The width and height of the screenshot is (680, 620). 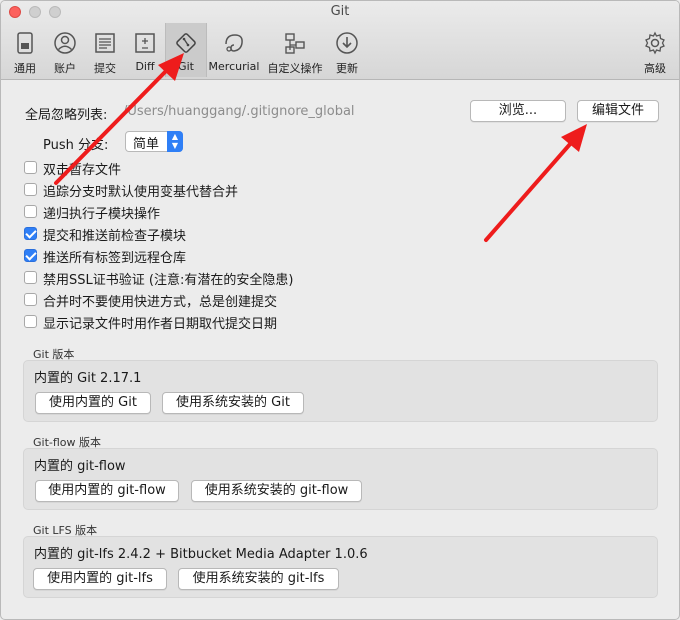 I want to click on toolbar-tab-git: Git, so click(x=186, y=50).